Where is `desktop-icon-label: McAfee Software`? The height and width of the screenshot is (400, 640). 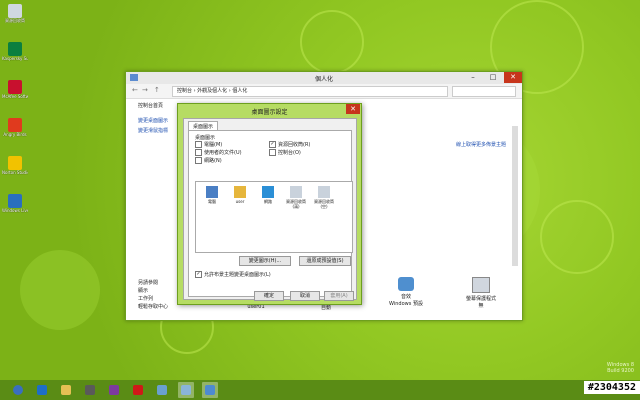 desktop-icon-label: McAfee Software is located at coordinates (15, 96).